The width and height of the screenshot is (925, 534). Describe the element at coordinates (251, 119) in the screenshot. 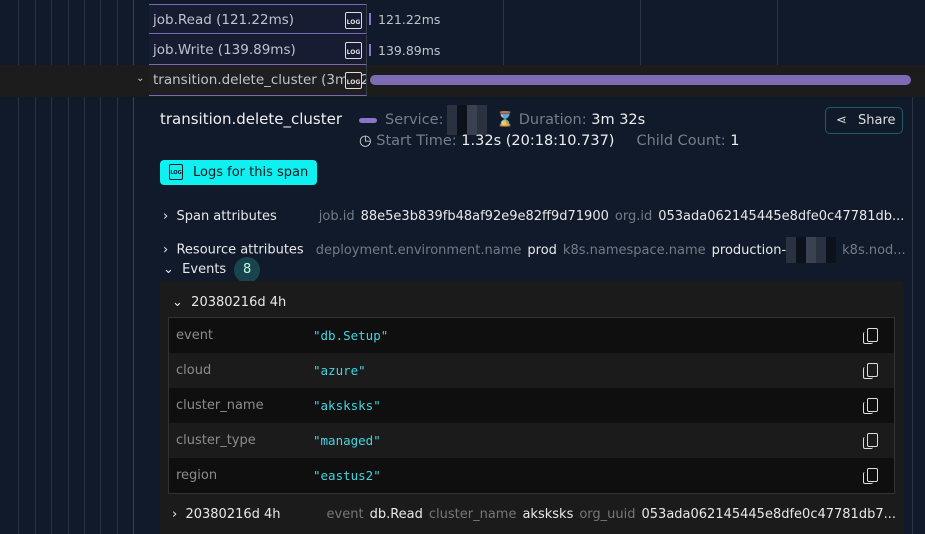

I see `span-title: transition.delete_cluster` at that location.